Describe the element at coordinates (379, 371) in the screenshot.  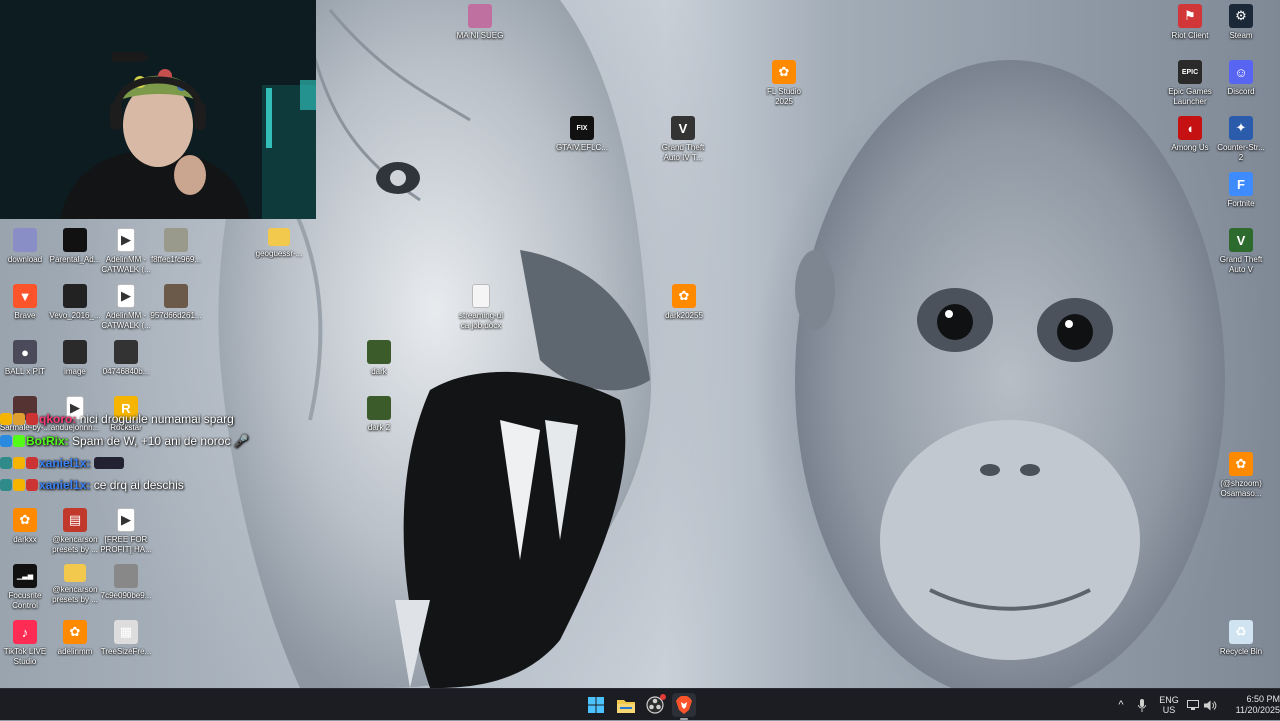
I see `desktop-icon-label: dark` at that location.